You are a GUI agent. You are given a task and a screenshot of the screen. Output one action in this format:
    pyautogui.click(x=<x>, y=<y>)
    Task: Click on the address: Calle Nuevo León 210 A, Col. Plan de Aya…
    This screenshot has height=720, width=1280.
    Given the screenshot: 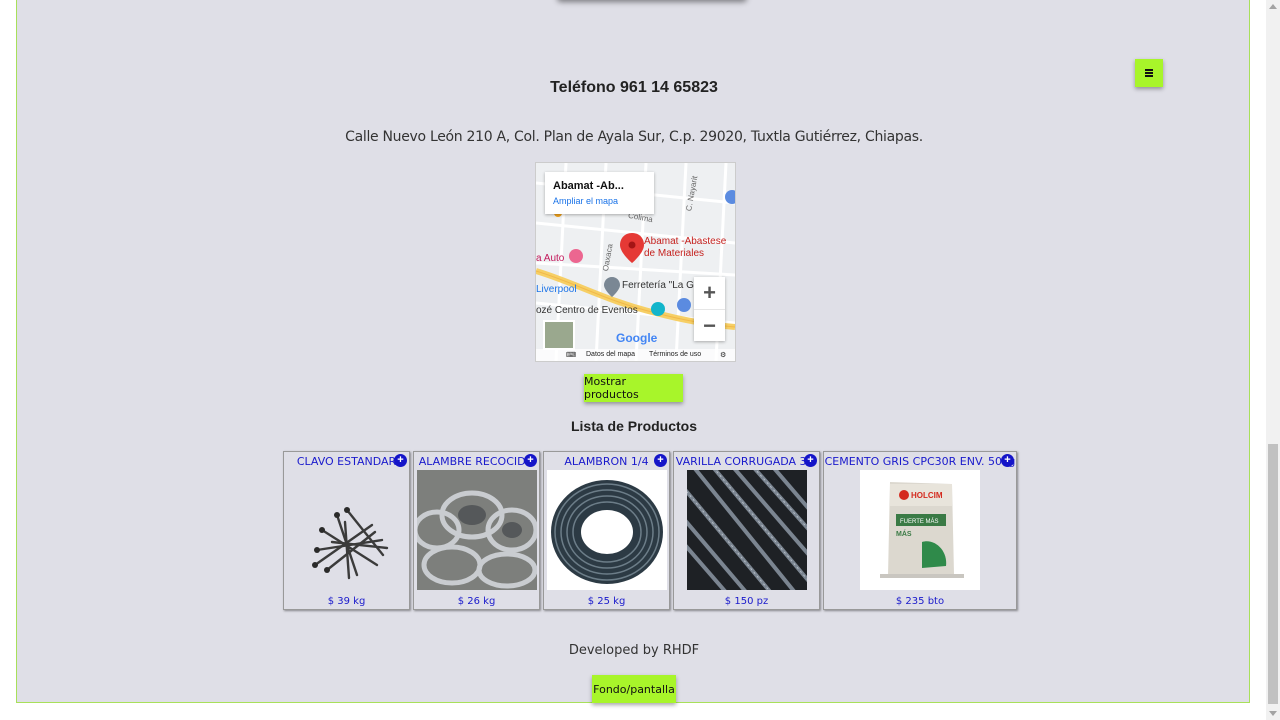 What is the action you would take?
    pyautogui.click(x=634, y=137)
    